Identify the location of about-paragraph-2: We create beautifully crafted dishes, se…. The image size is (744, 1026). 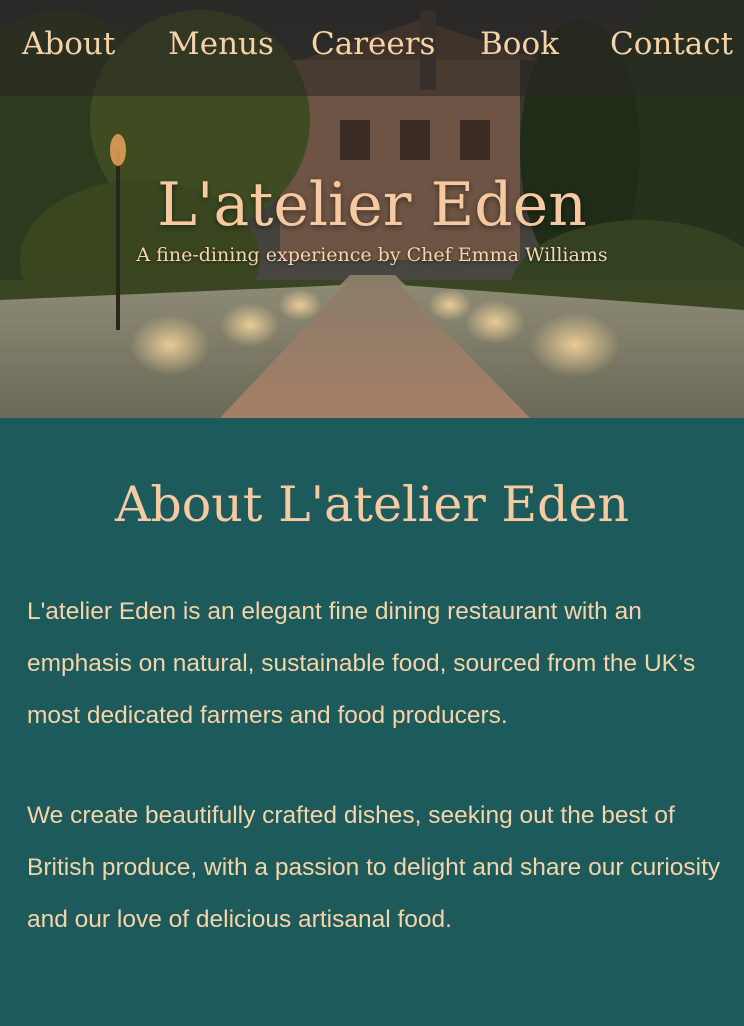
(374, 867).